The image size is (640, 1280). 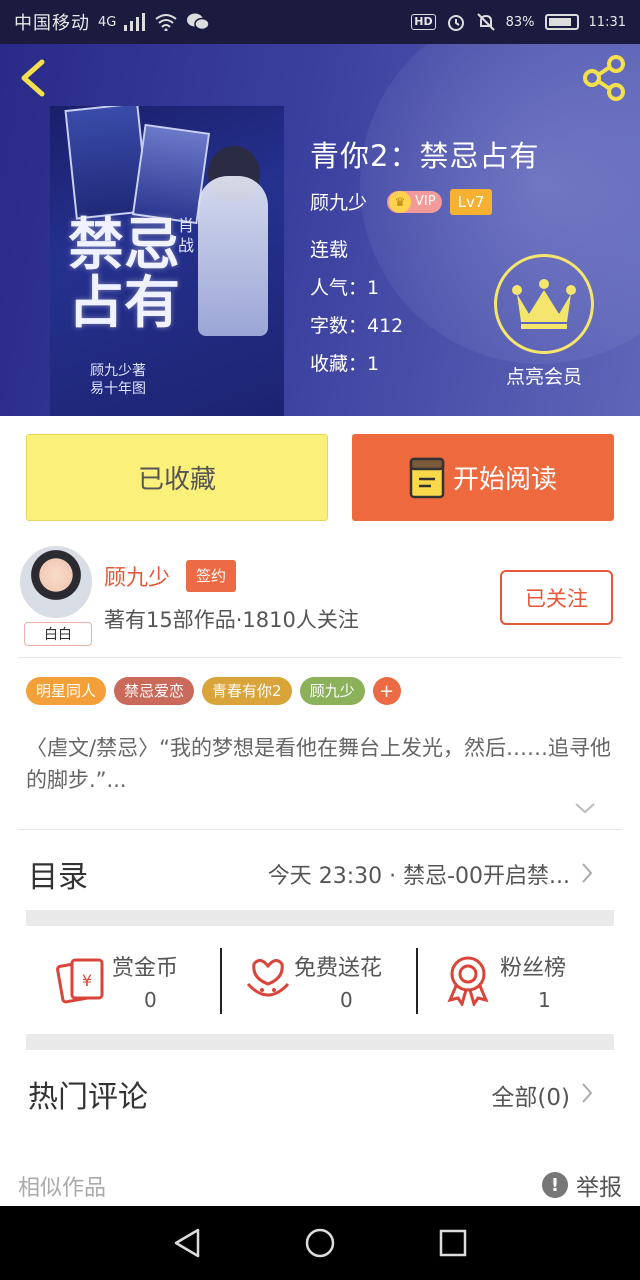 I want to click on tag-list: 明星同人 禁忌爱恋 青春有你2 顾九少 +, so click(x=213, y=691).